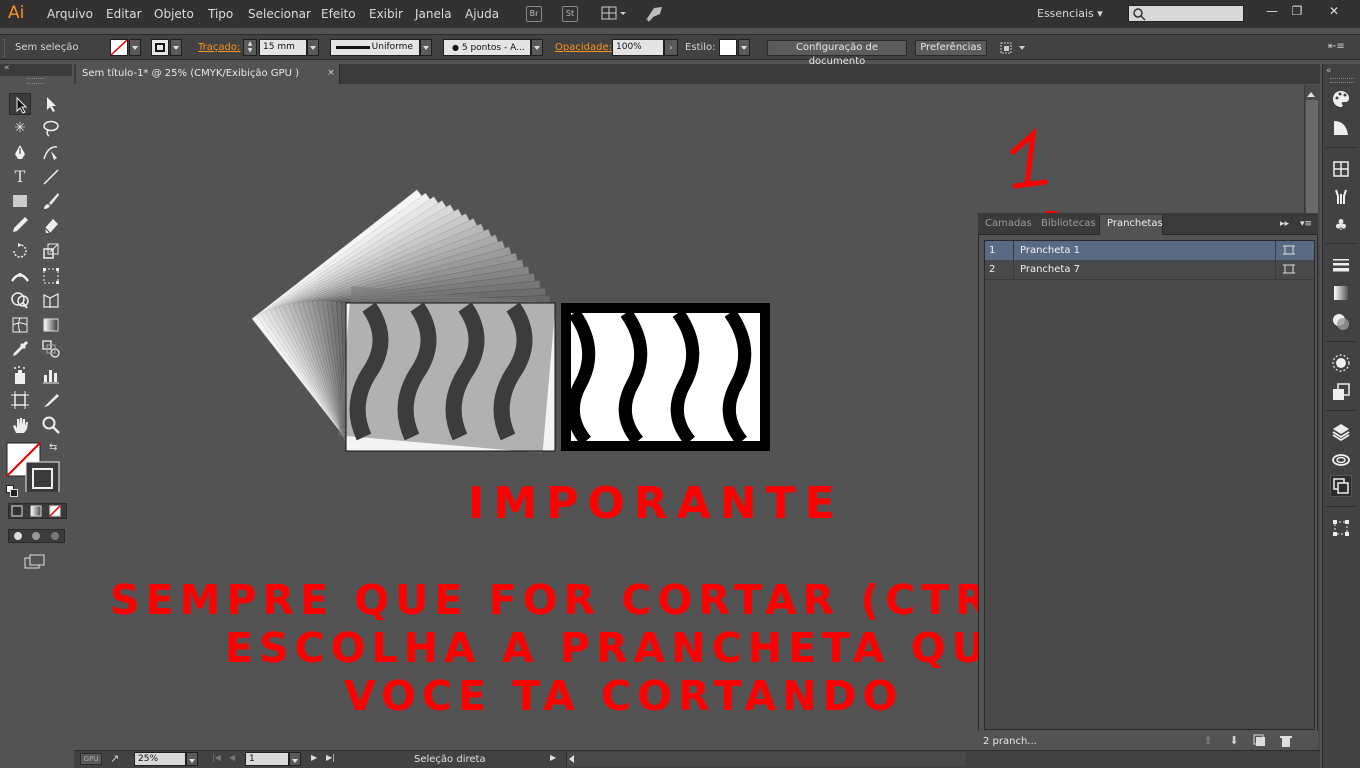 The height and width of the screenshot is (768, 1360). I want to click on move-up-icon: ⬆, so click(1208, 741).